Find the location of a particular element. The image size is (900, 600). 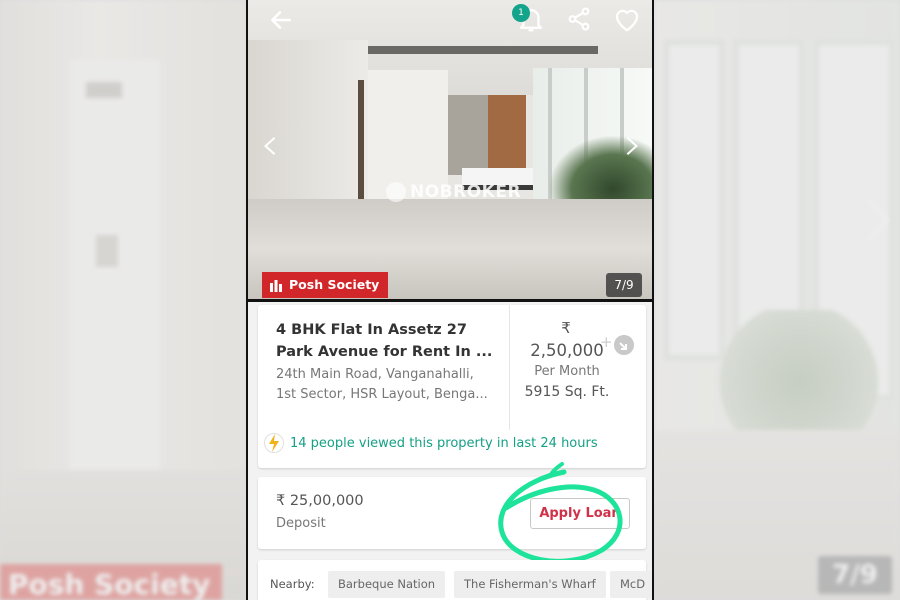

photo-wood-panel is located at coordinates (507, 135).